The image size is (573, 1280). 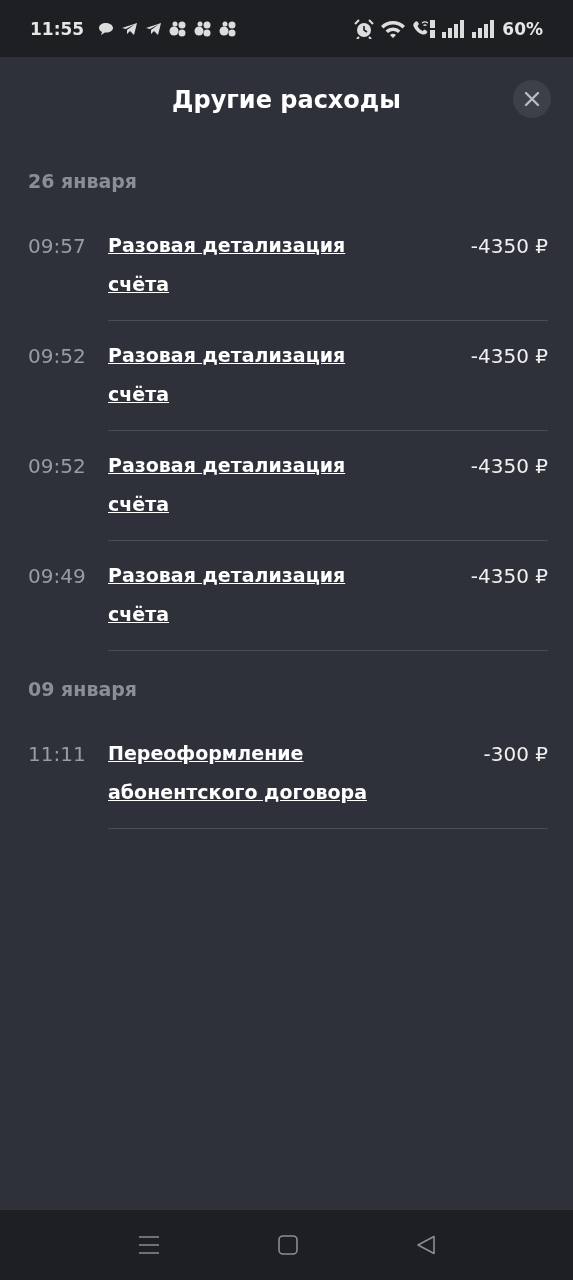 I want to click on date-header: 26 января, so click(x=83, y=181).